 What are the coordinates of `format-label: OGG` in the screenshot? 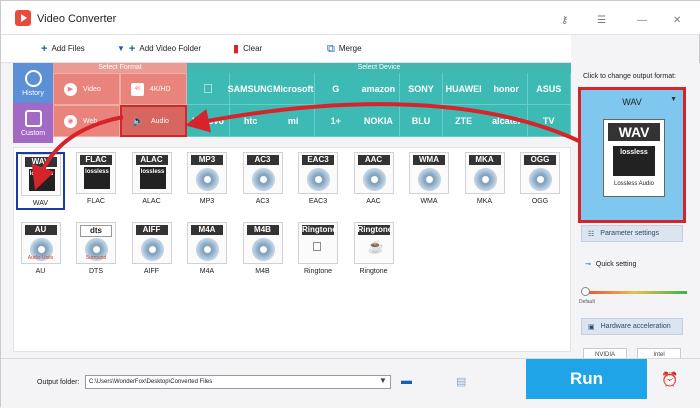 It's located at (540, 201).